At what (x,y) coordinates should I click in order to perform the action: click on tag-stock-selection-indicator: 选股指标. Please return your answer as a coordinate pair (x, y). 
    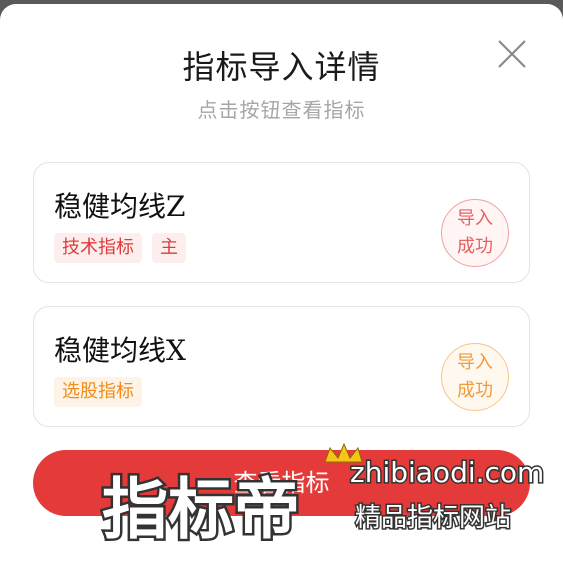
    Looking at the image, I should click on (98, 392).